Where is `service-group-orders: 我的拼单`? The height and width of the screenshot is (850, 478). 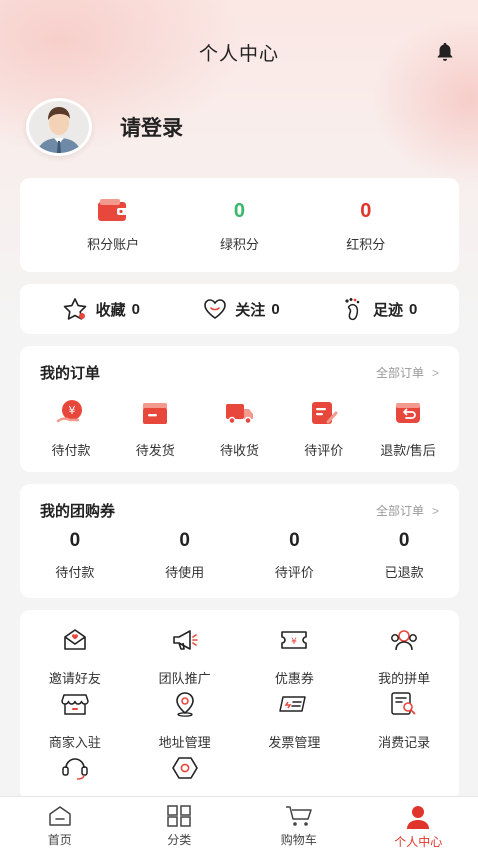 service-group-orders: 我的拼单 is located at coordinates (404, 658).